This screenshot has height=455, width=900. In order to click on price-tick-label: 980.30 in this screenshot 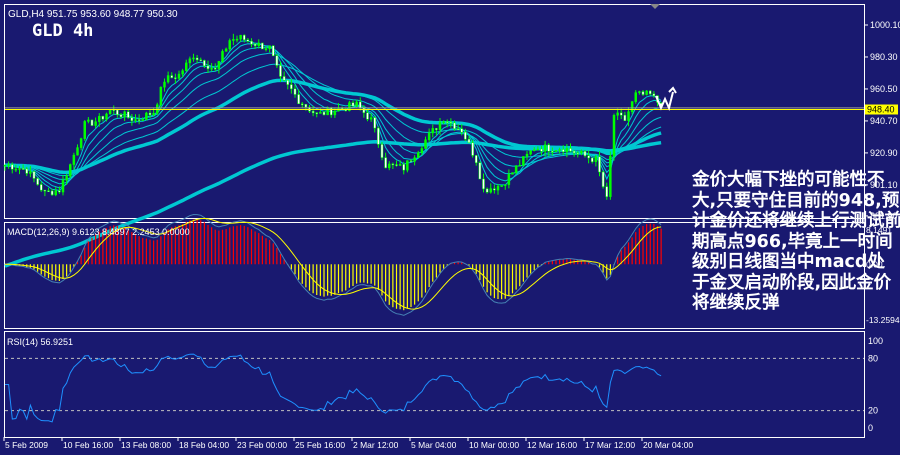, I will do `click(884, 57)`.